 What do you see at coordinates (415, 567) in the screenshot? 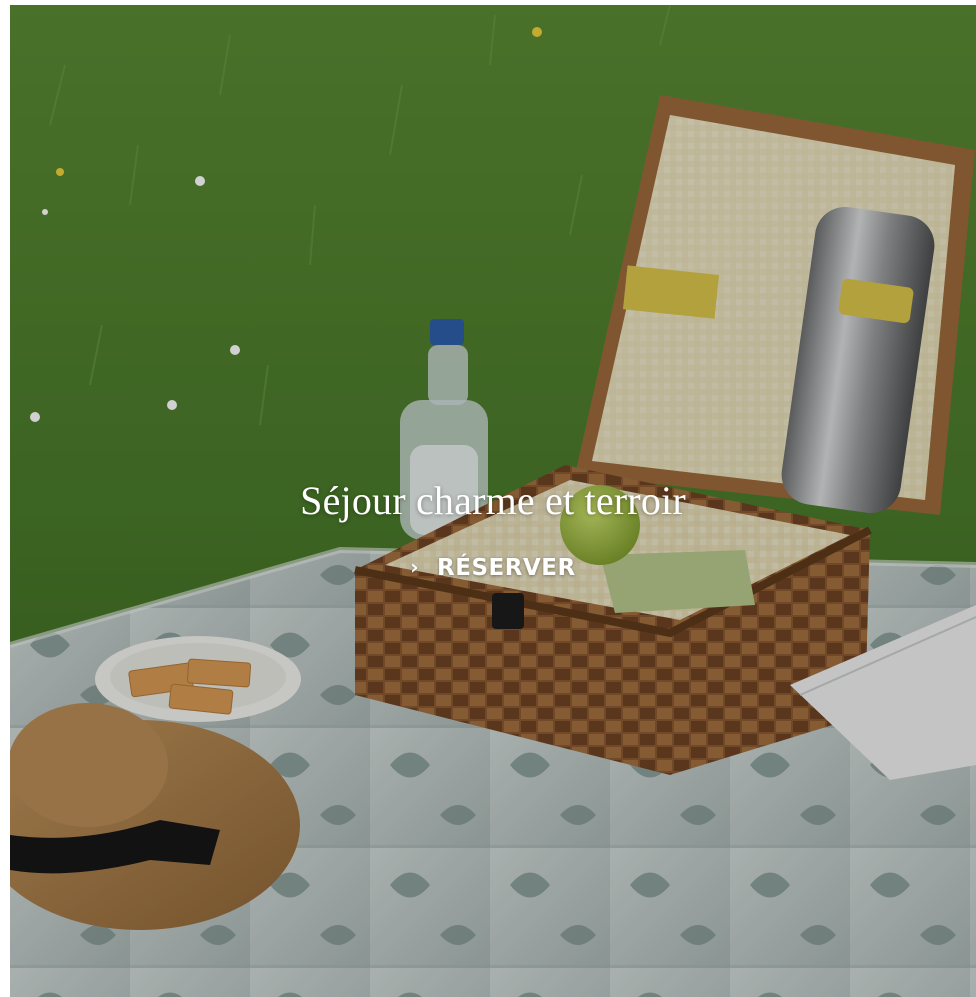
I see `chevron-right-icon: ›` at bounding box center [415, 567].